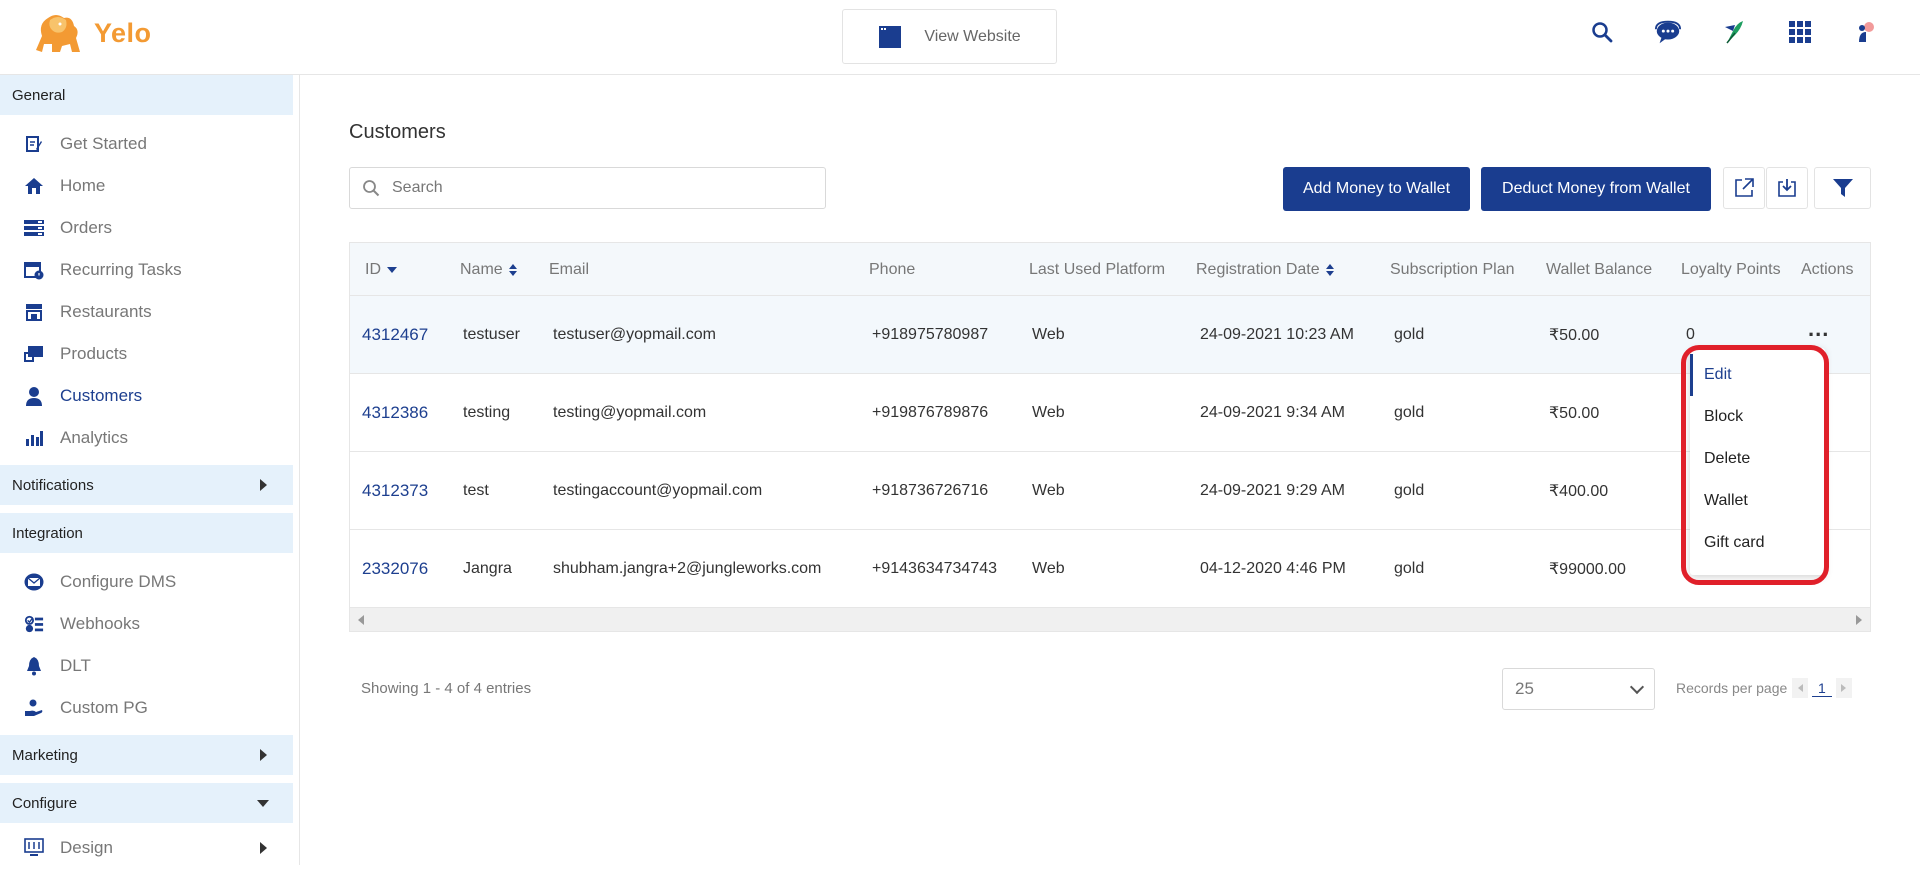 The width and height of the screenshot is (1920, 875). I want to click on design-monitor-icon, so click(34, 848).